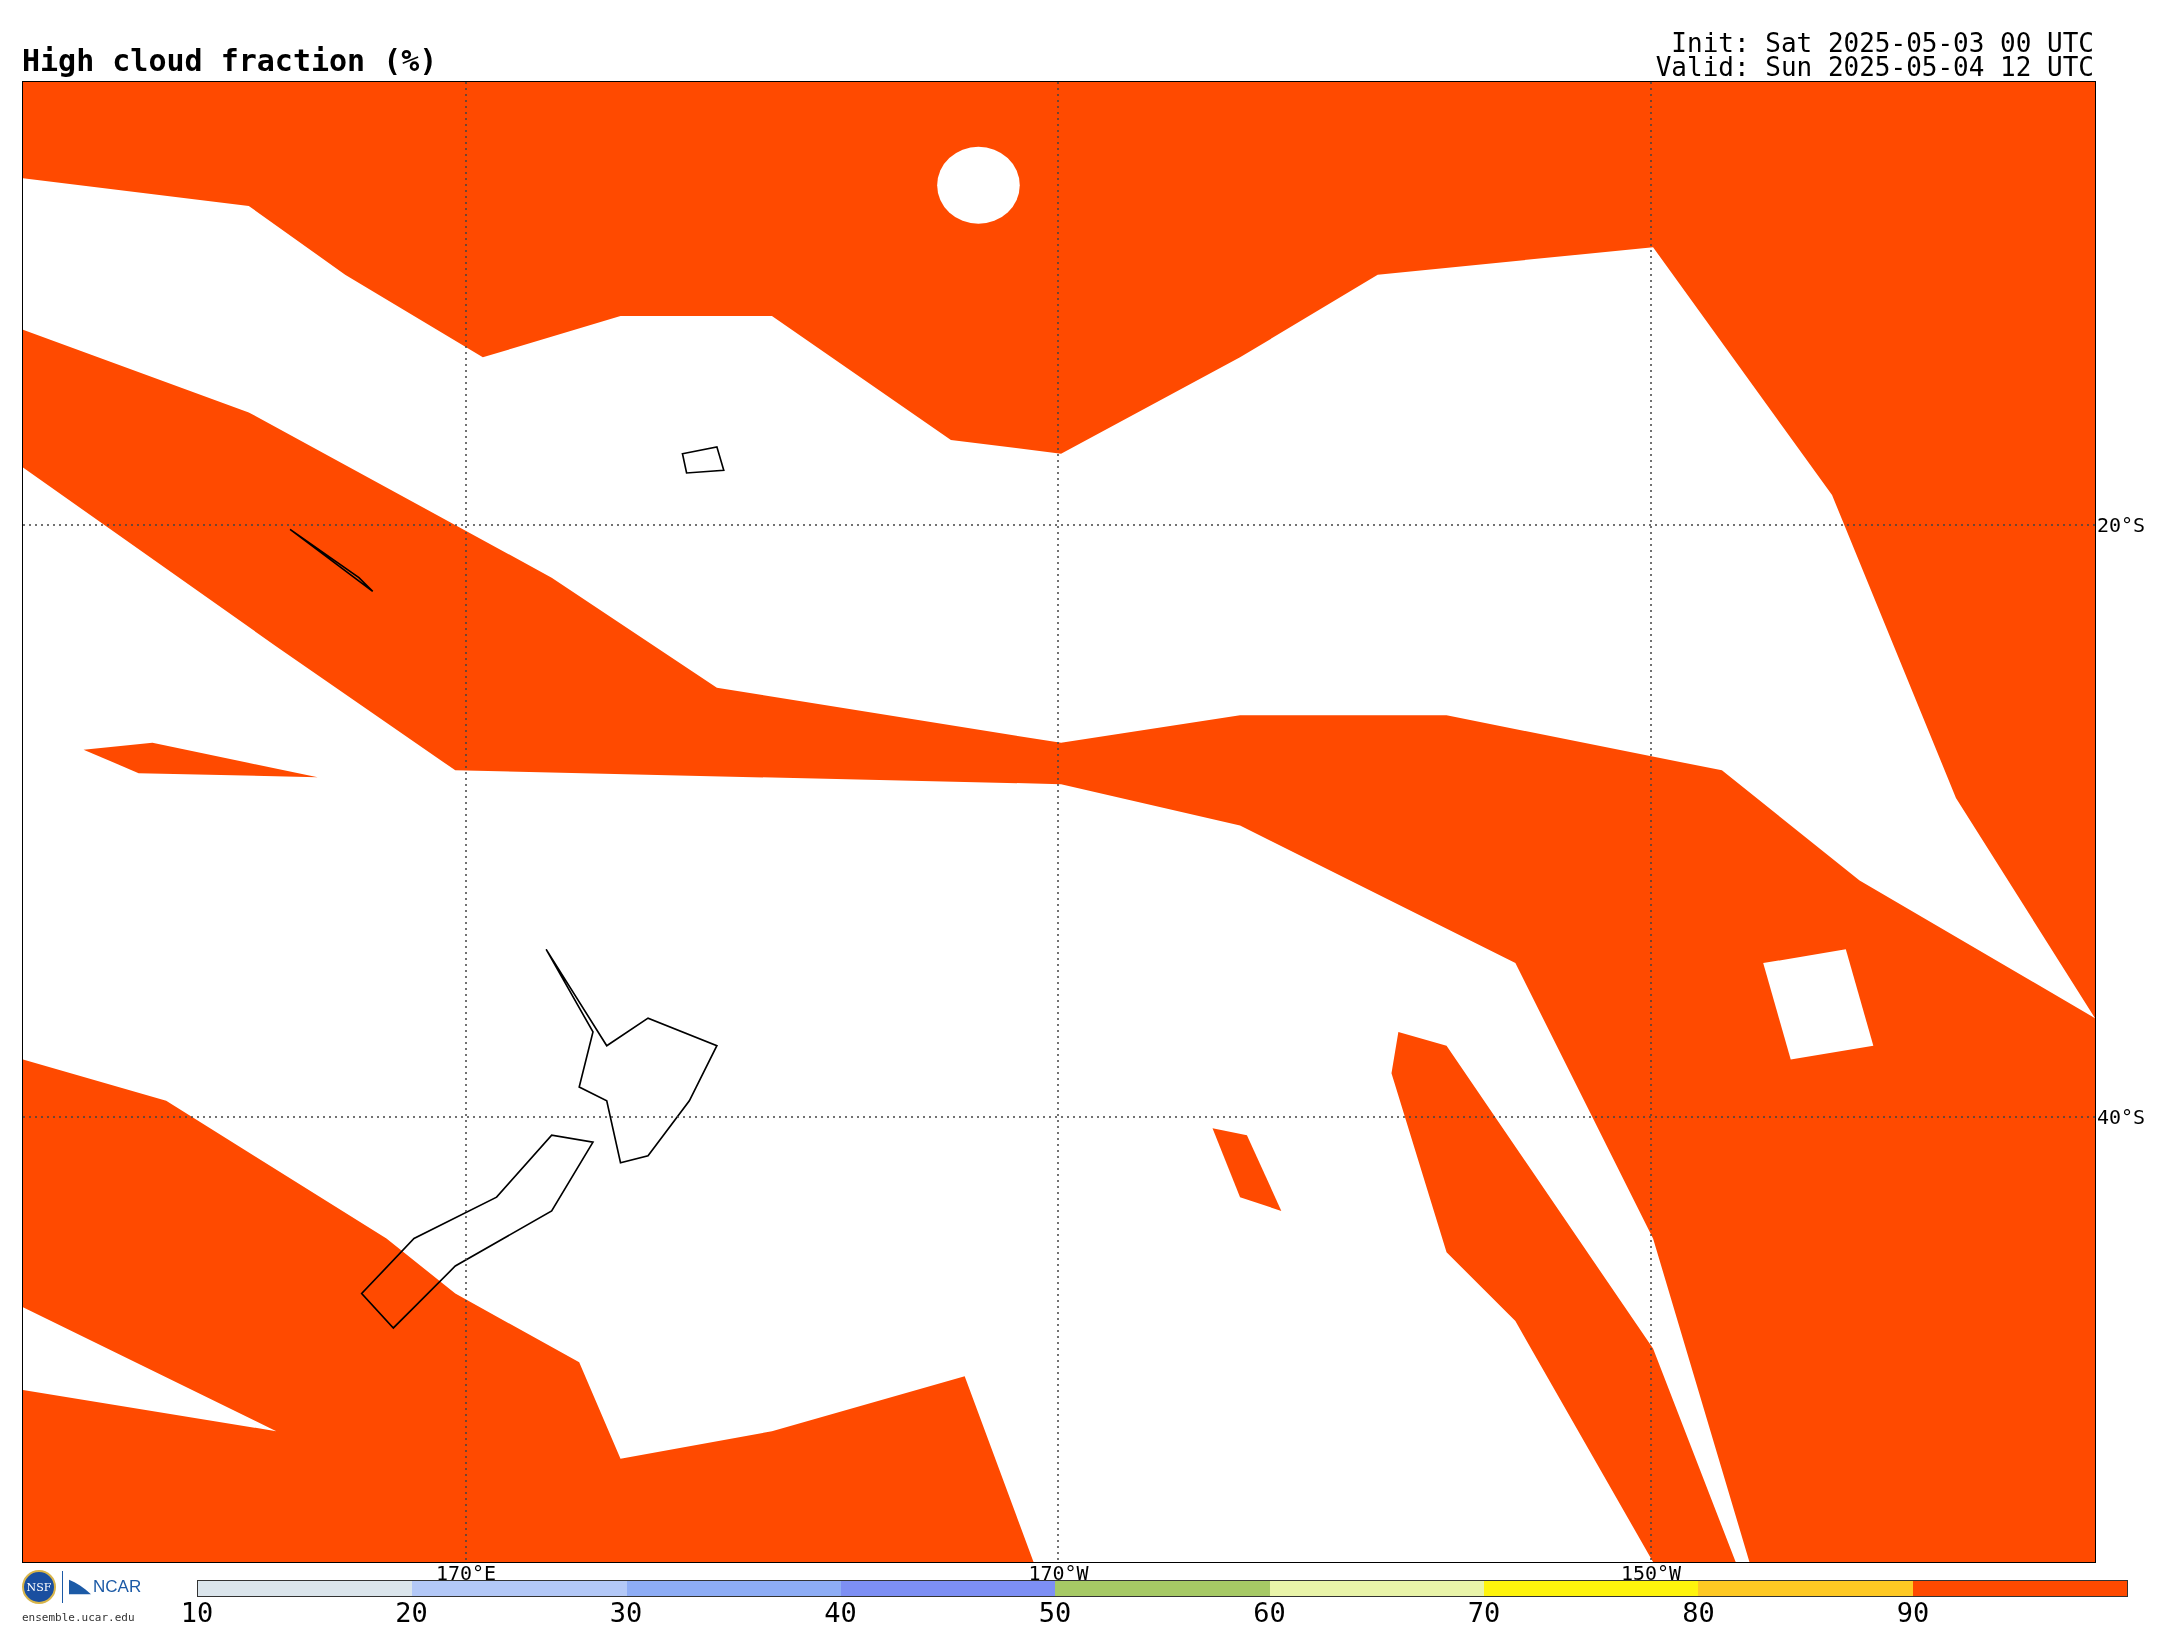 The image size is (2160, 1626). What do you see at coordinates (466, 1573) in the screenshot?
I see `longitude-label: 170°E` at bounding box center [466, 1573].